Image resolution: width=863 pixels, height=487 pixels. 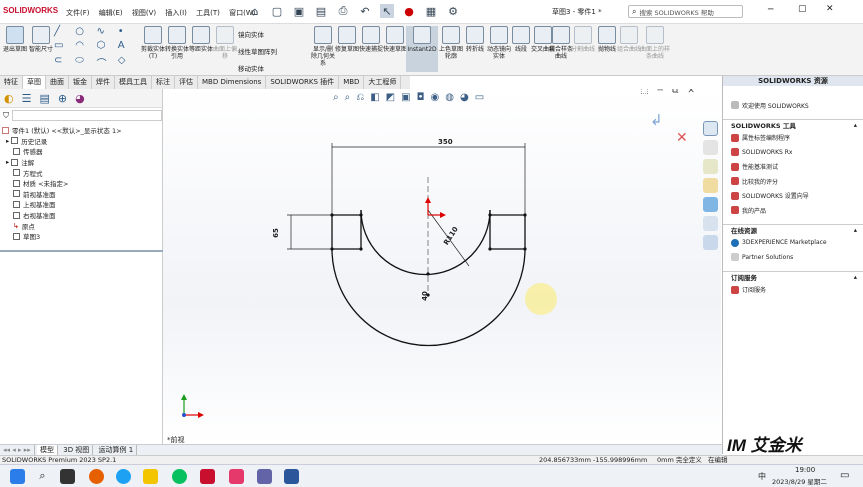 What do you see at coordinates (80, 82) in the screenshot?
I see `tab-sheet-metal: 钣金` at bounding box center [80, 82].